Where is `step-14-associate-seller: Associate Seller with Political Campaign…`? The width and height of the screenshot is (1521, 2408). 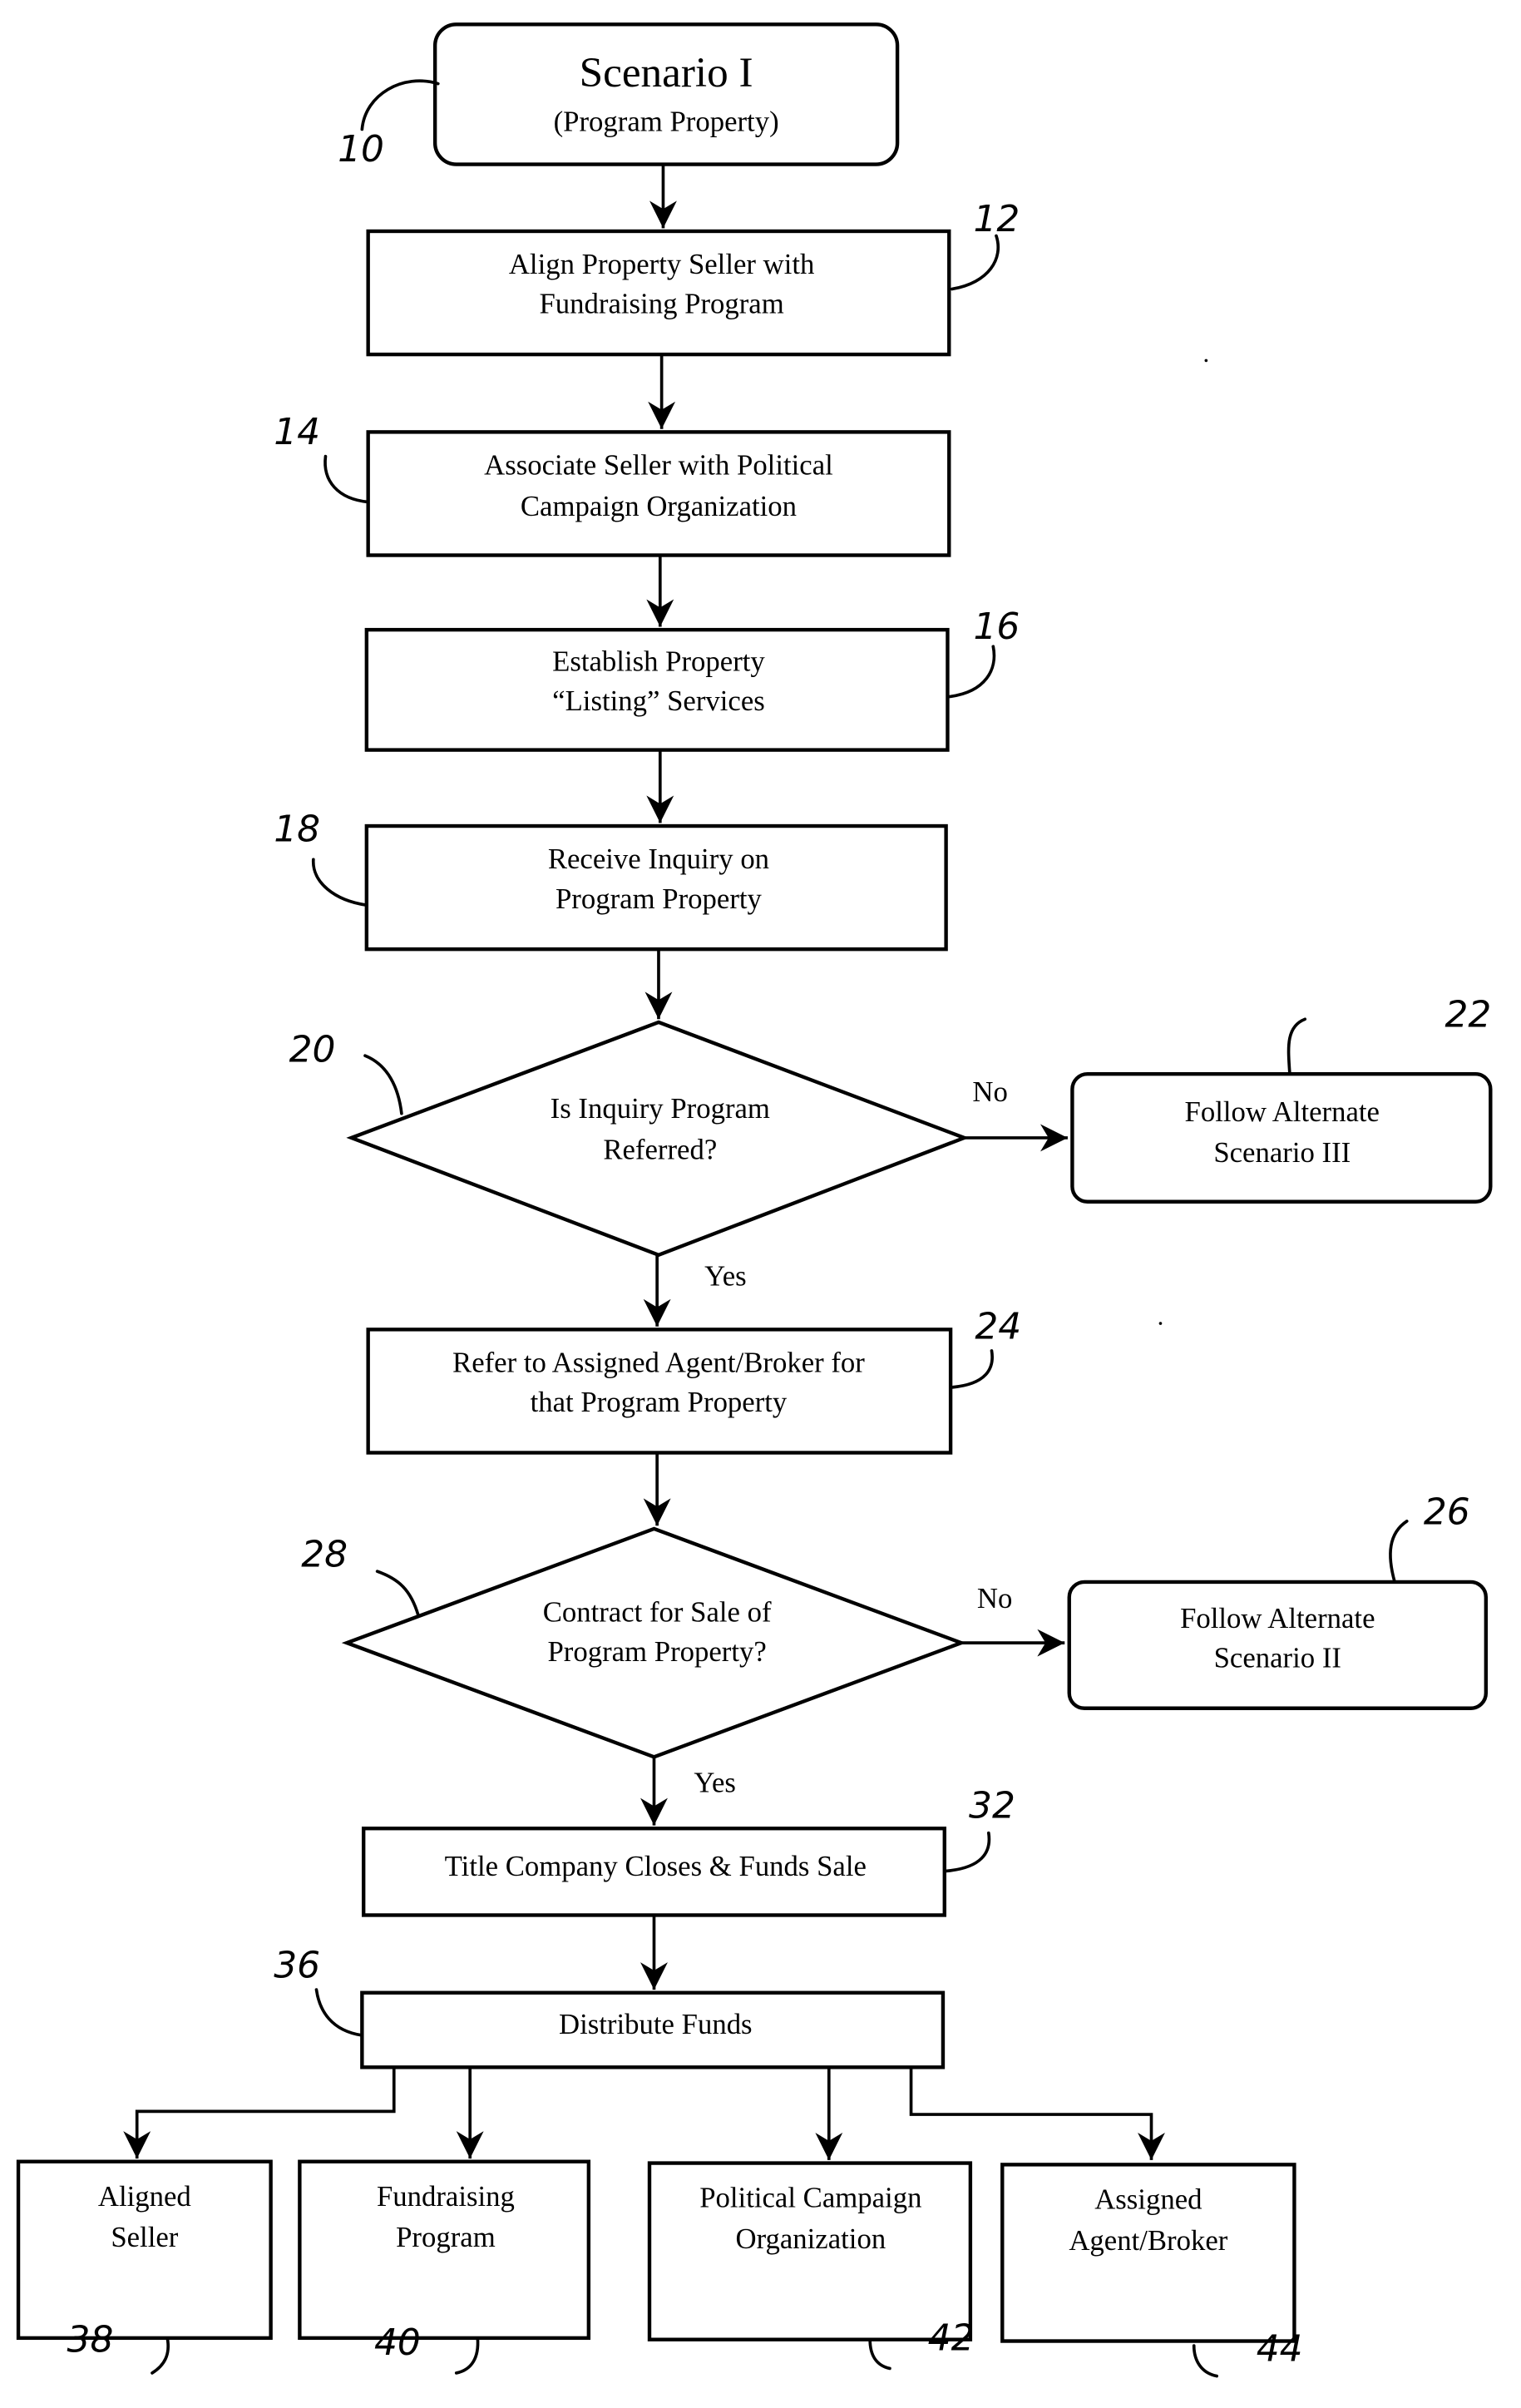
step-14-associate-seller: Associate Seller with Political Campaign… is located at coordinates (658, 493).